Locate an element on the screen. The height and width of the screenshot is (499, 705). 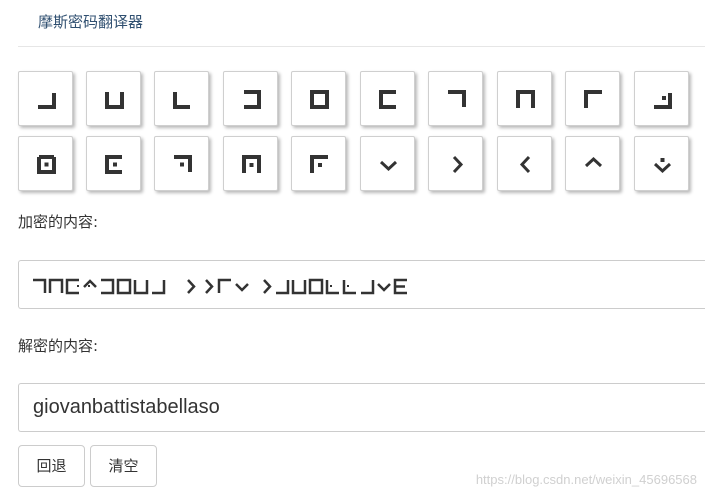
key-pigpen-w is located at coordinates (661, 163).